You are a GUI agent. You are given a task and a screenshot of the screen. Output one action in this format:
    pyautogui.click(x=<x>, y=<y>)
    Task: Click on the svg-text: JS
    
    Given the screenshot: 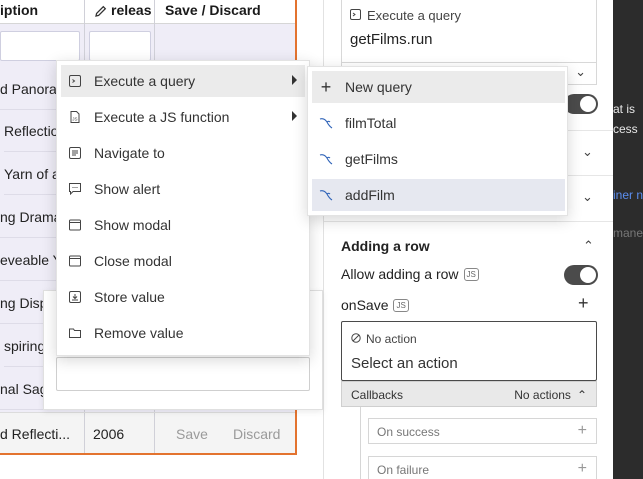 What is the action you would take?
    pyautogui.click(x=74, y=118)
    